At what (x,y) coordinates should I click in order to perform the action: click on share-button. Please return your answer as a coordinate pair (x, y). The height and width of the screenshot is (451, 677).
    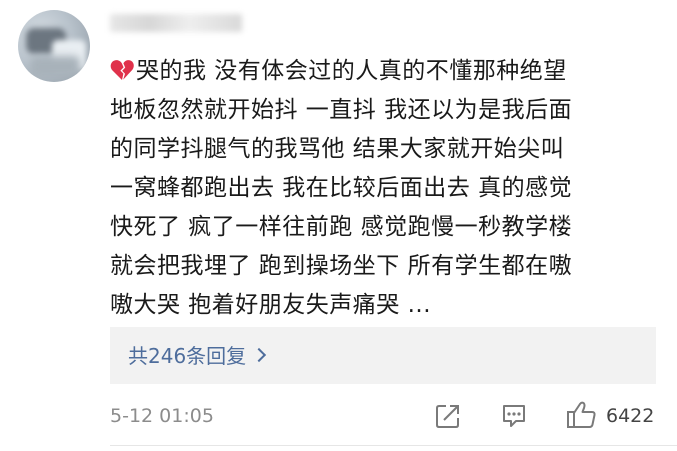
    Looking at the image, I should click on (449, 416).